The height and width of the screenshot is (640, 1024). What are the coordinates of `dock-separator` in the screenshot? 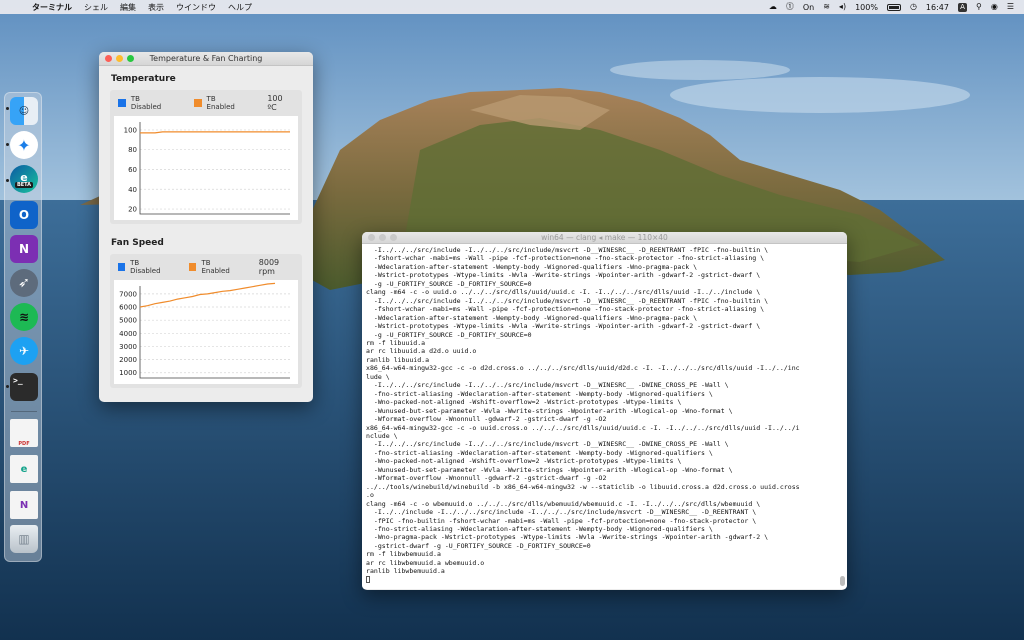 It's located at (24, 411).